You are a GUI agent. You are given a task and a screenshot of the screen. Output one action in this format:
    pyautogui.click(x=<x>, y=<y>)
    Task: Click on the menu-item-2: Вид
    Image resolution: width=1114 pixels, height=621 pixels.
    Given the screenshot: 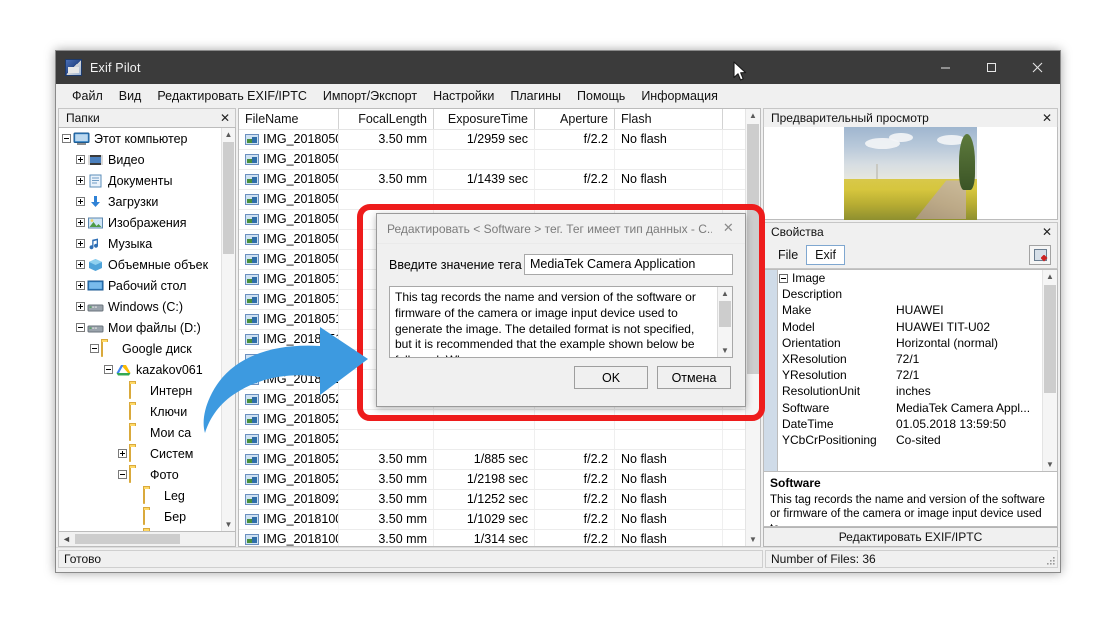 What is the action you would take?
    pyautogui.click(x=130, y=96)
    